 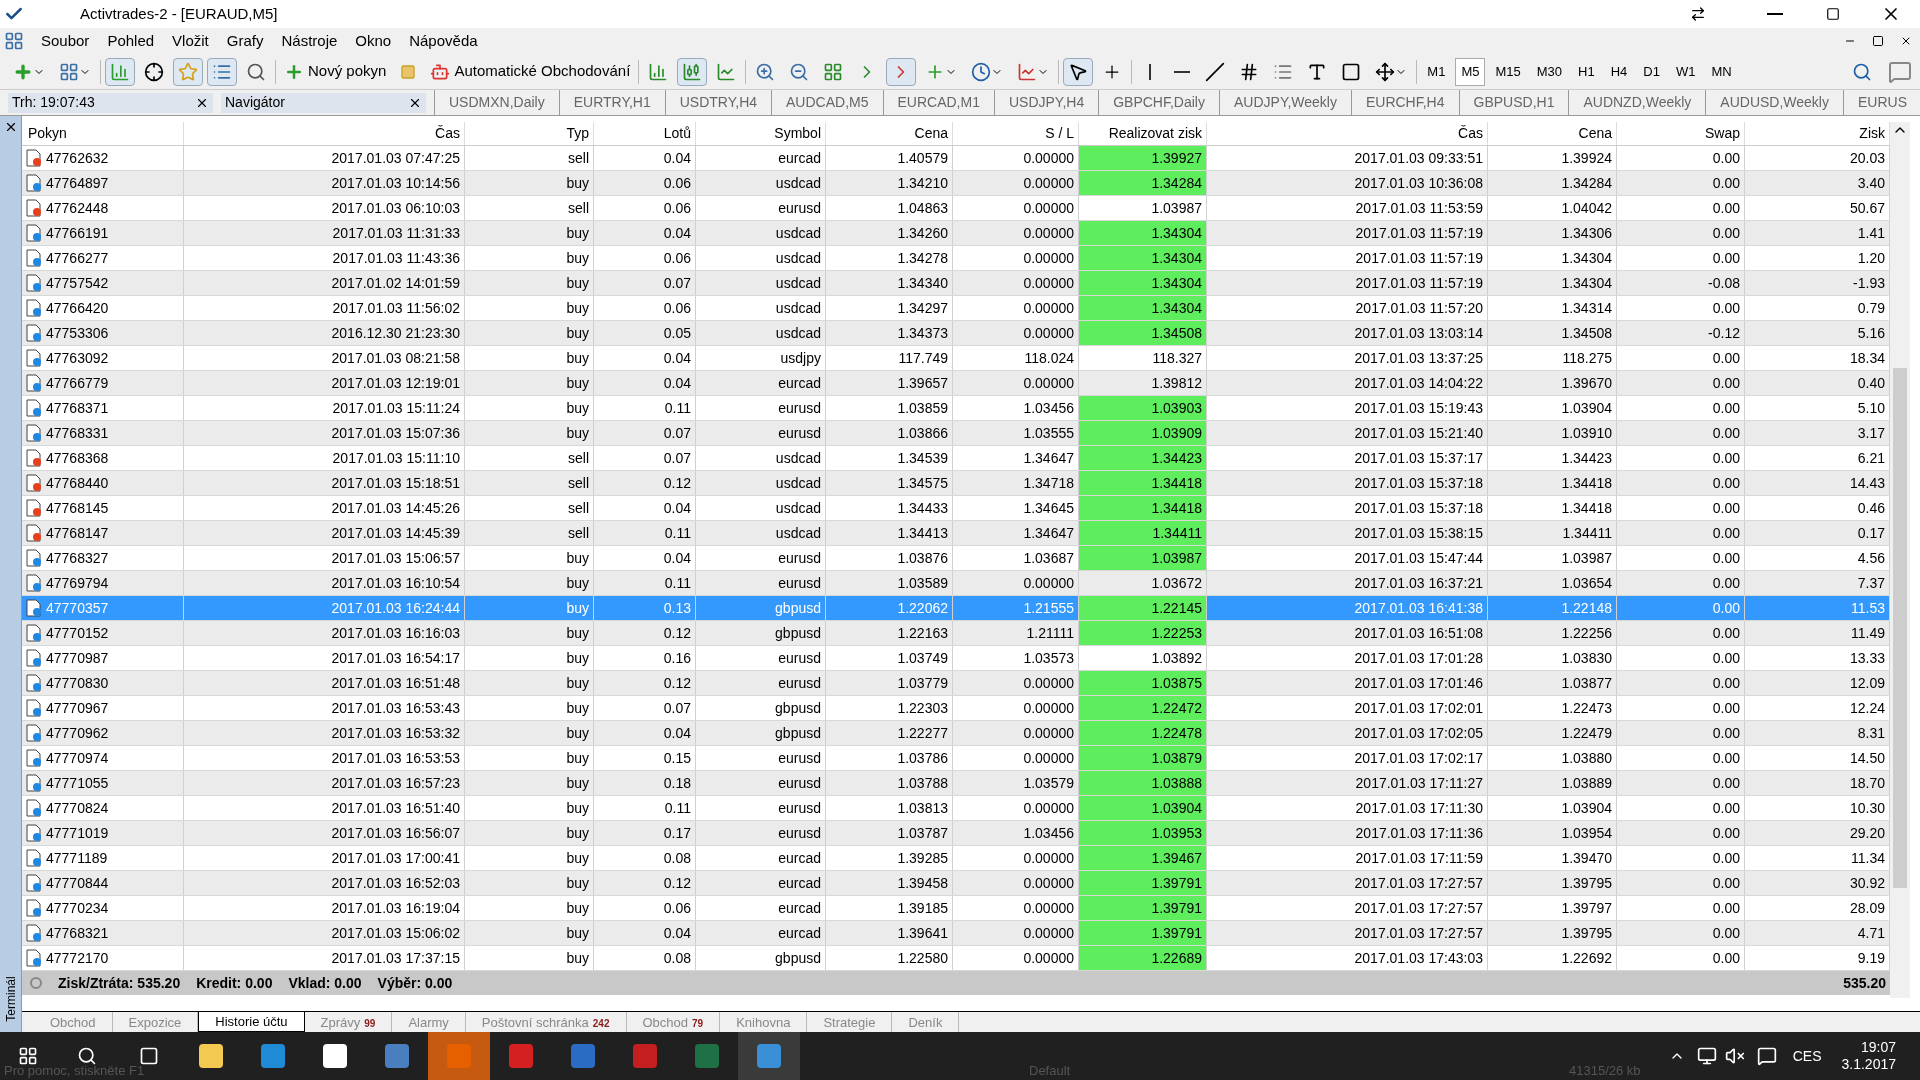 I want to click on table-row: 47769794 2017.01.03 16:10:54 buy 0.11 eurusd 1.03589 0.00000 1.03672 2017.01.03 16:37:21 1.03654 0.00 7.37, so click(x=956, y=583).